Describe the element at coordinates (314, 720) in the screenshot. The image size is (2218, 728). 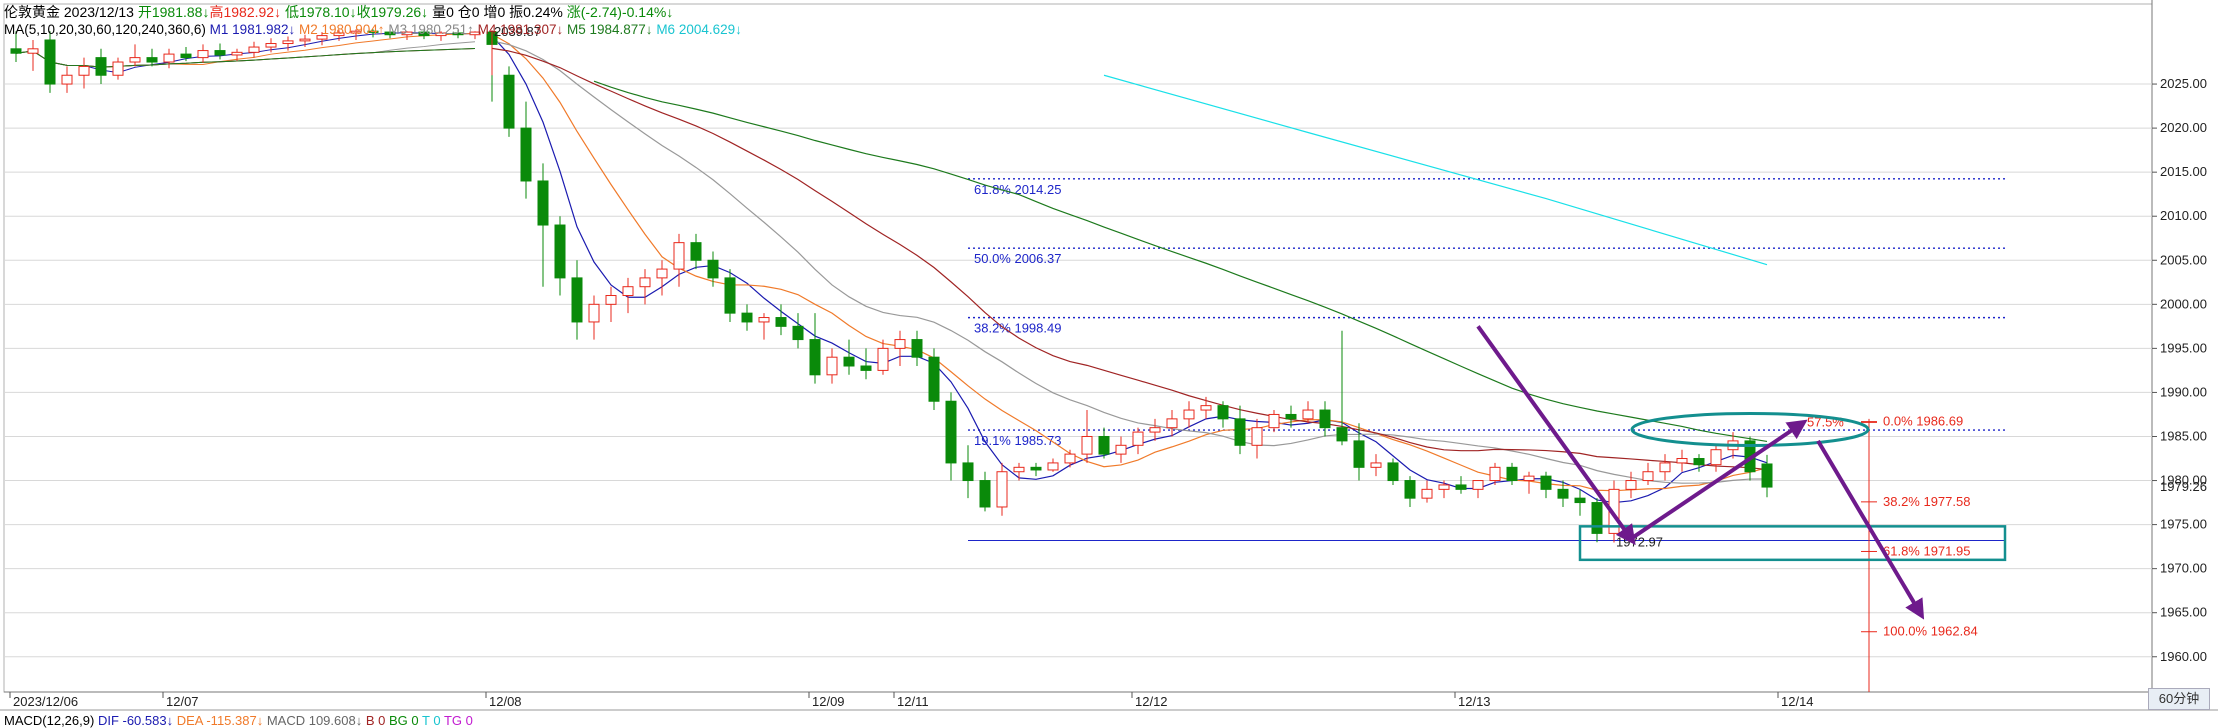
I see `macd-value: MACD 109.608↓` at that location.